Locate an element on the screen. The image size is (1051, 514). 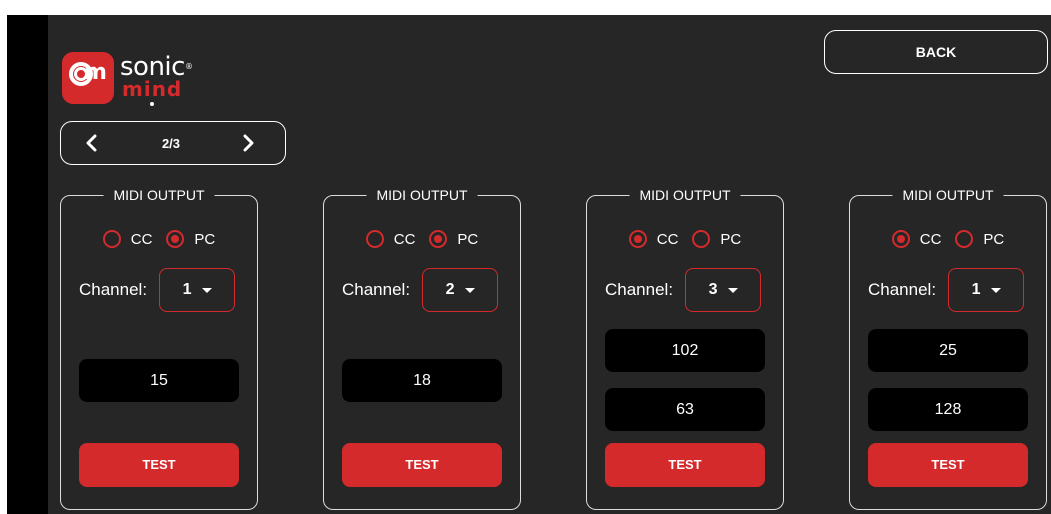
channel-row: Channel: 2 is located at coordinates (420, 290).